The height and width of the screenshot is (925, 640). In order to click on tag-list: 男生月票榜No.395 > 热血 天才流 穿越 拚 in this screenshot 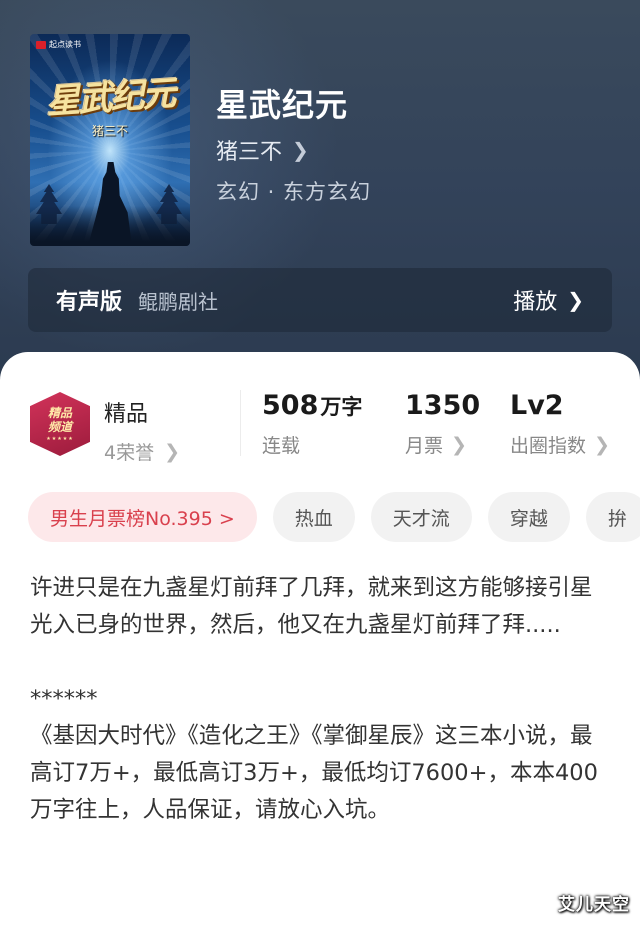, I will do `click(334, 517)`.